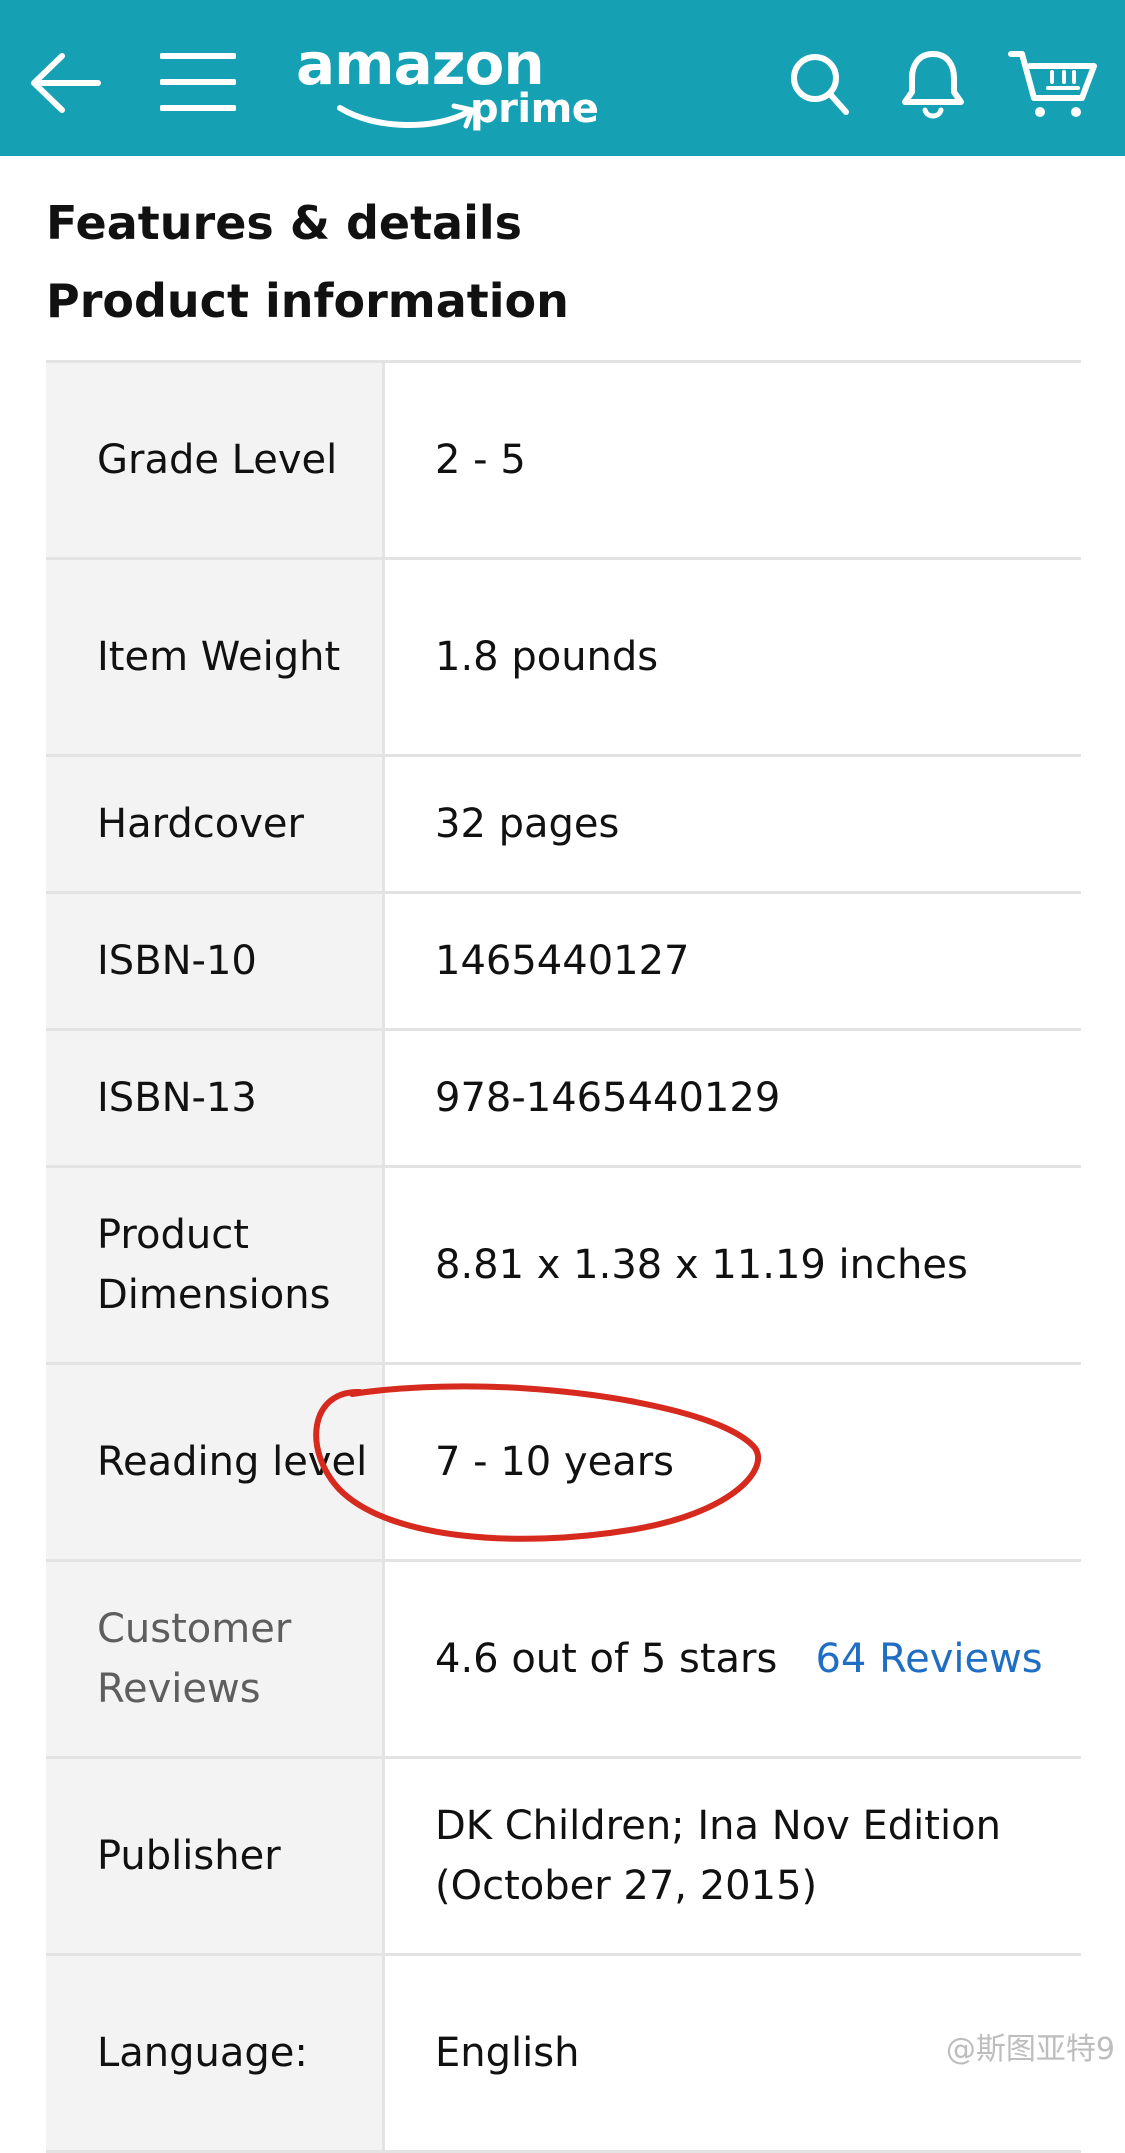 Image resolution: width=1125 pixels, height=2153 pixels. I want to click on row-value: 7 - 10 years, so click(731, 1462).